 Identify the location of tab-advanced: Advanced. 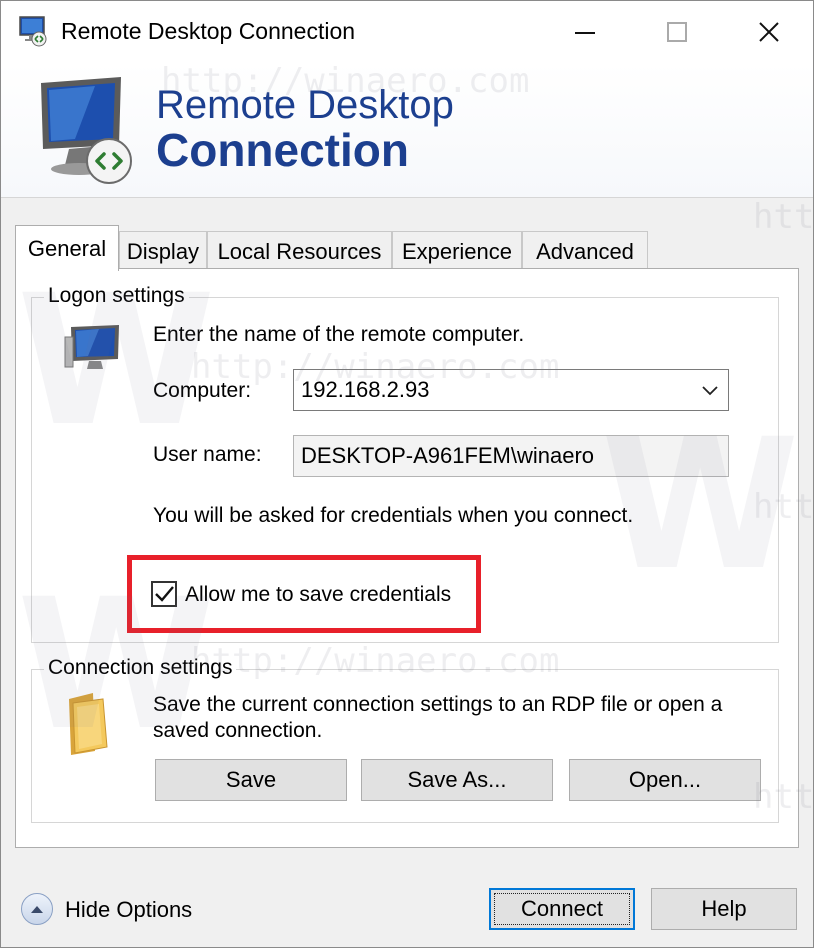
(585, 251).